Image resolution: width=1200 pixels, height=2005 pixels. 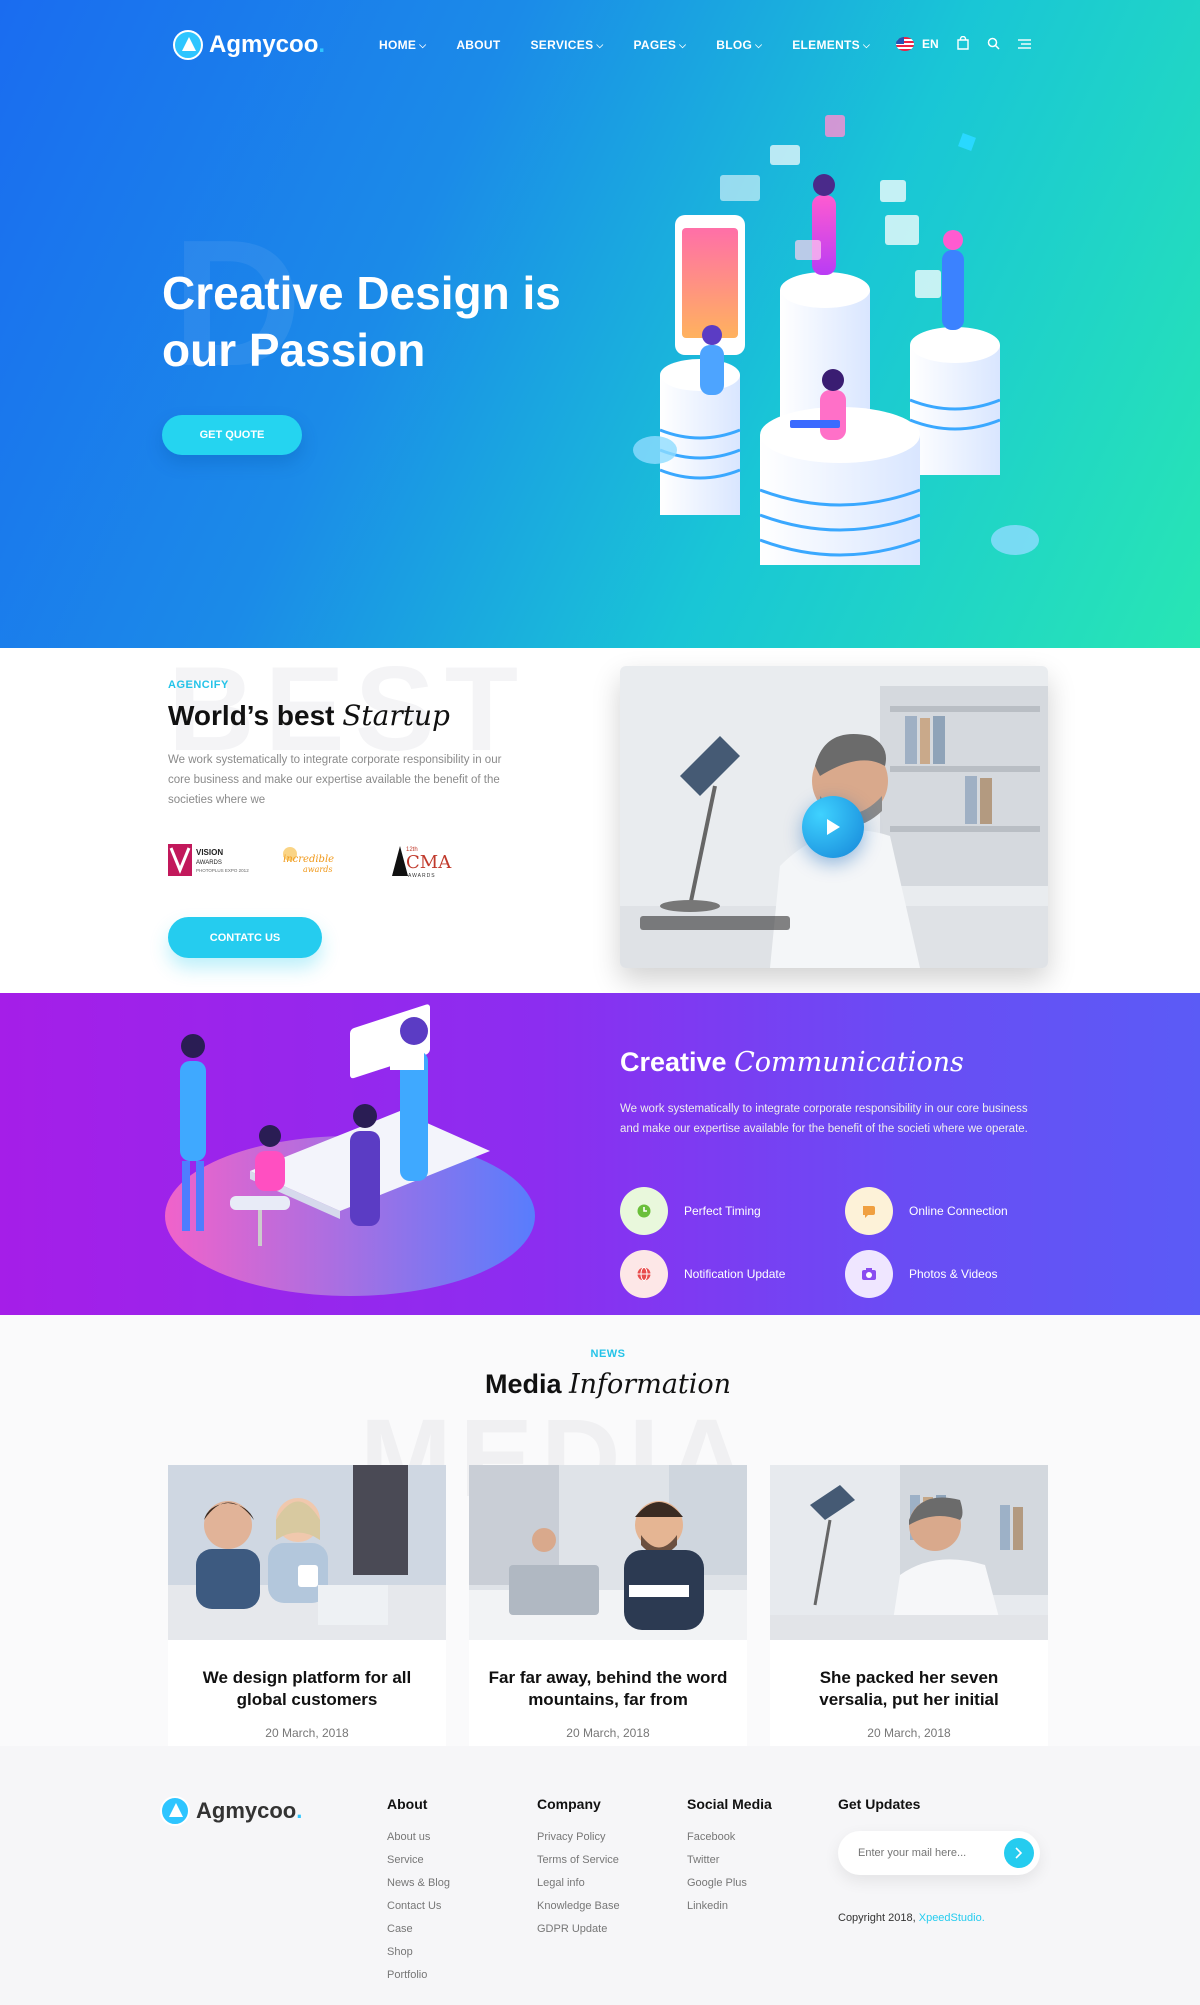 What do you see at coordinates (608, 1354) in the screenshot?
I see `news-eyebrow: NEWS` at bounding box center [608, 1354].